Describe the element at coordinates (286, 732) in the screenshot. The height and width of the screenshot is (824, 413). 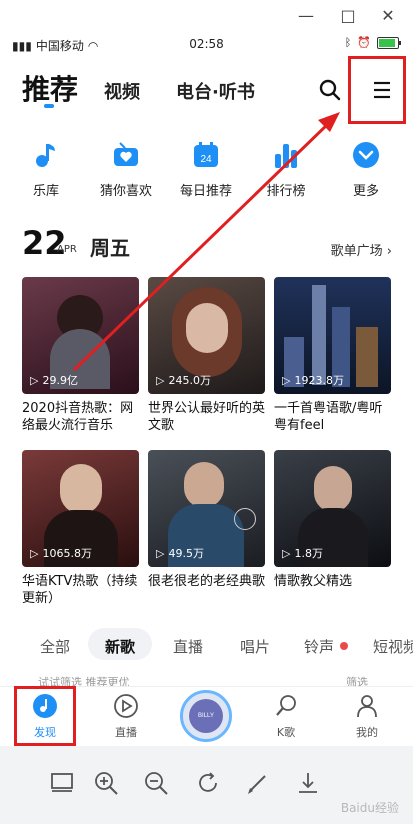
I see `nav-ksong-label: K歌` at that location.